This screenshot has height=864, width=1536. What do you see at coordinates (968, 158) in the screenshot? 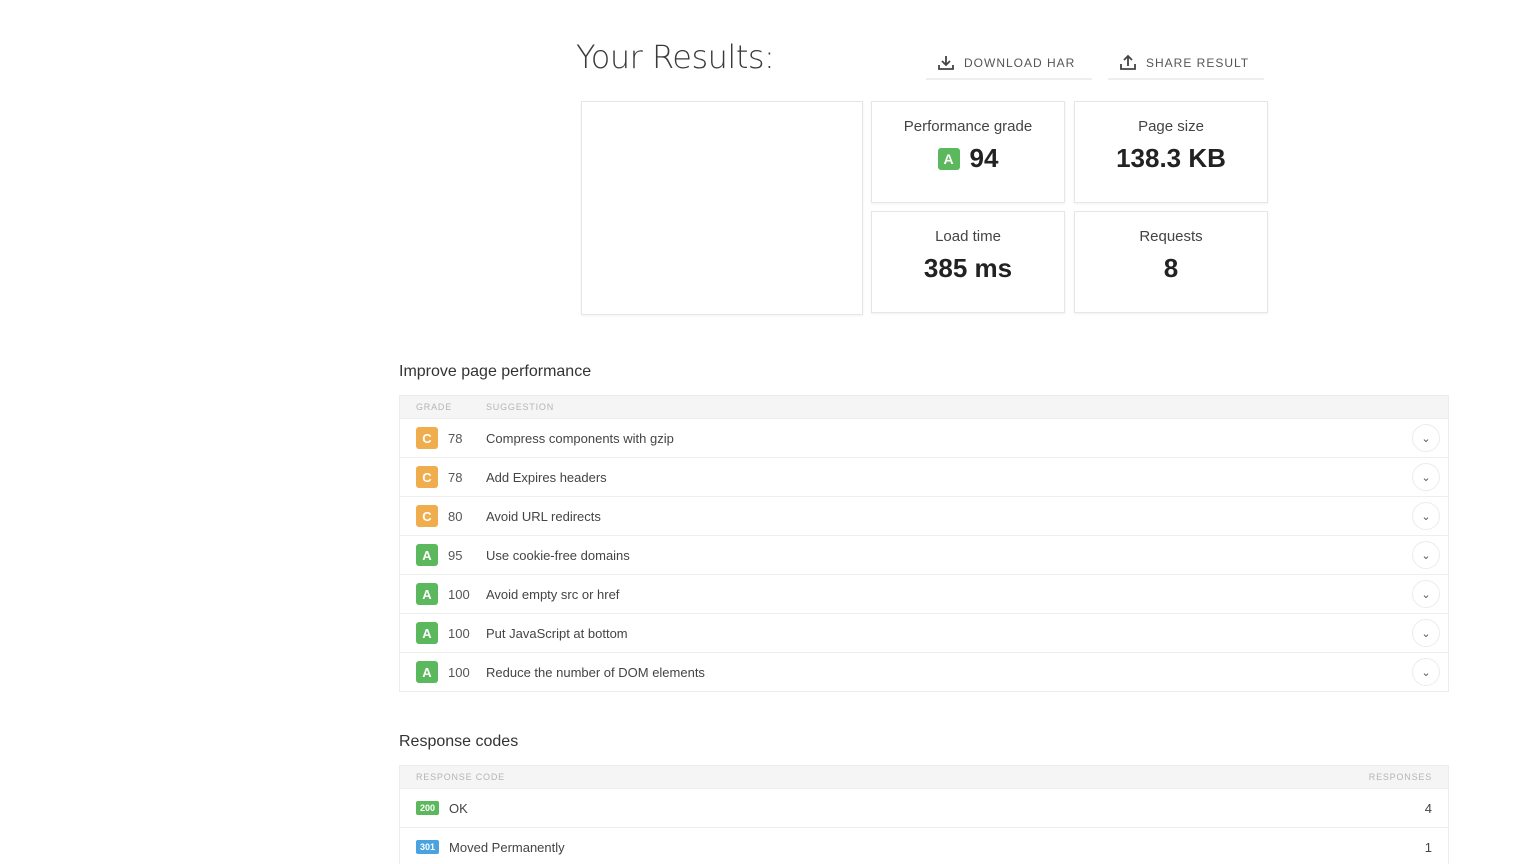
I see `performance-grade-value-row: A 94` at bounding box center [968, 158].